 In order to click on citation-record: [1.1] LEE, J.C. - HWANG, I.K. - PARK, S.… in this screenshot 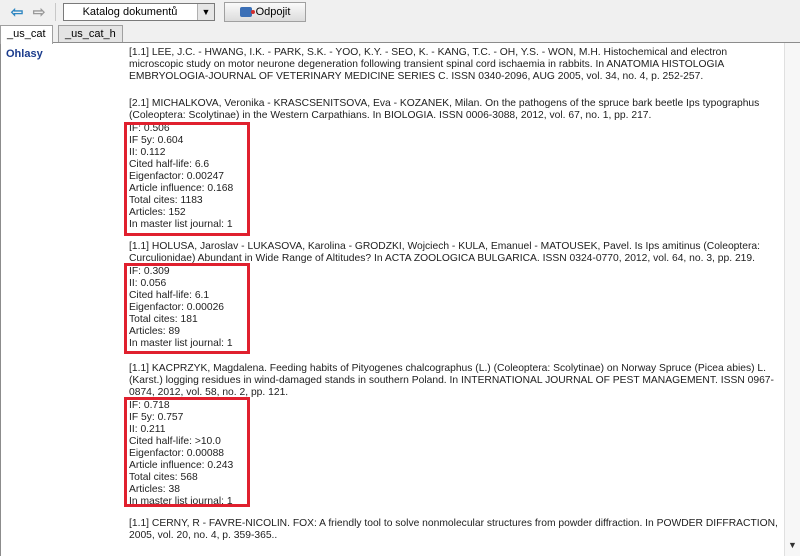, I will do `click(455, 65)`.